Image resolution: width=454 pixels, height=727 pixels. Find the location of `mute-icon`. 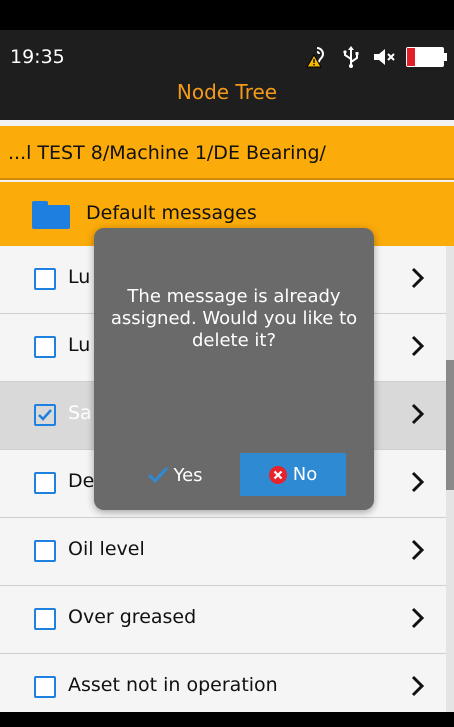

mute-icon is located at coordinates (385, 57).